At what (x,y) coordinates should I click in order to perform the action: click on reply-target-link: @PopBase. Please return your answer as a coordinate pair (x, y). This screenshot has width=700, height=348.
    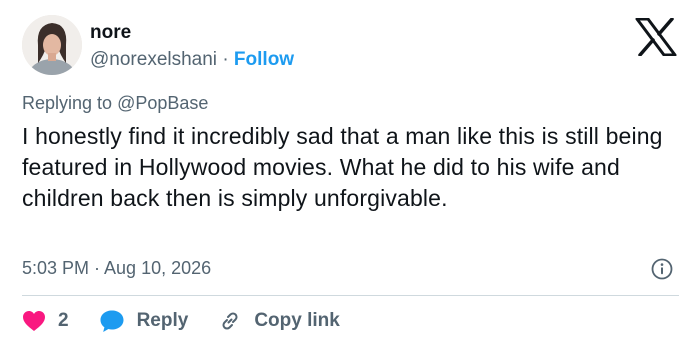
    Looking at the image, I should click on (162, 103).